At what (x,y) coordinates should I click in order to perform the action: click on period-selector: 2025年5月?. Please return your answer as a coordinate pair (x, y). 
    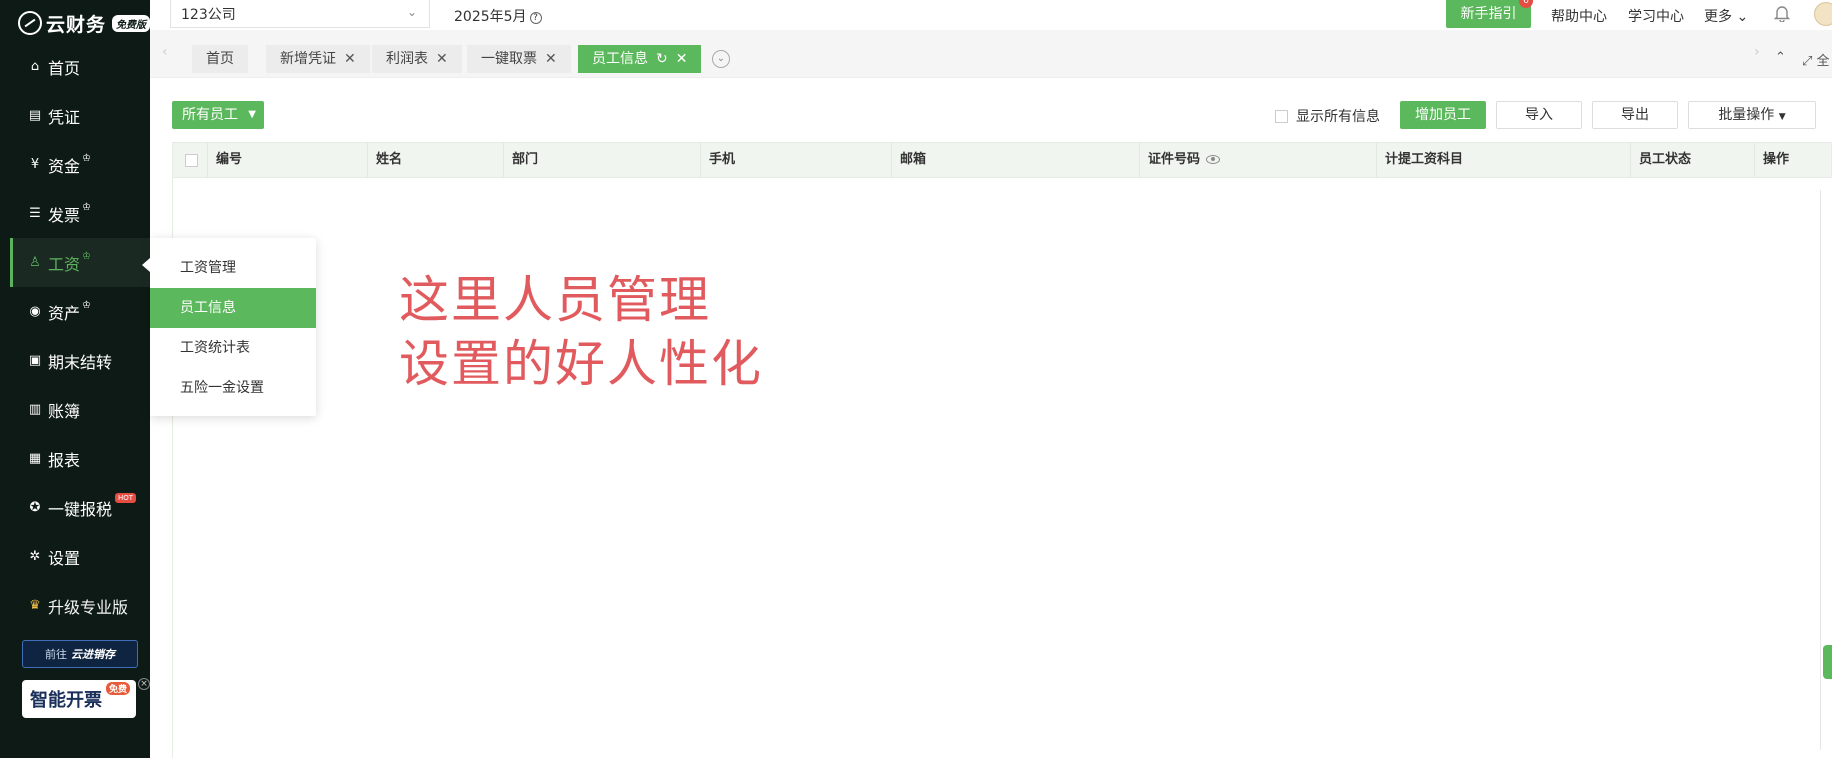
    Looking at the image, I should click on (498, 16).